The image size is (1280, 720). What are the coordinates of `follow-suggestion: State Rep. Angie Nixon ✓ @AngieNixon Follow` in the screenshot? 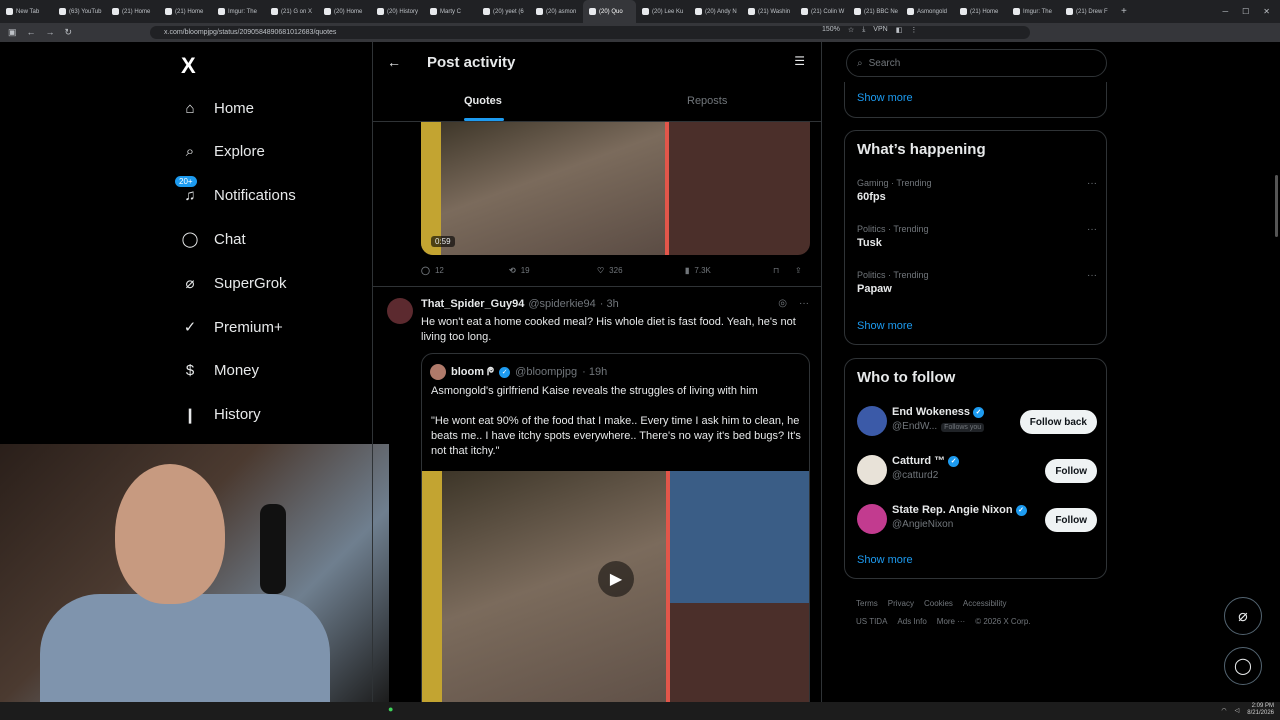 It's located at (977, 519).